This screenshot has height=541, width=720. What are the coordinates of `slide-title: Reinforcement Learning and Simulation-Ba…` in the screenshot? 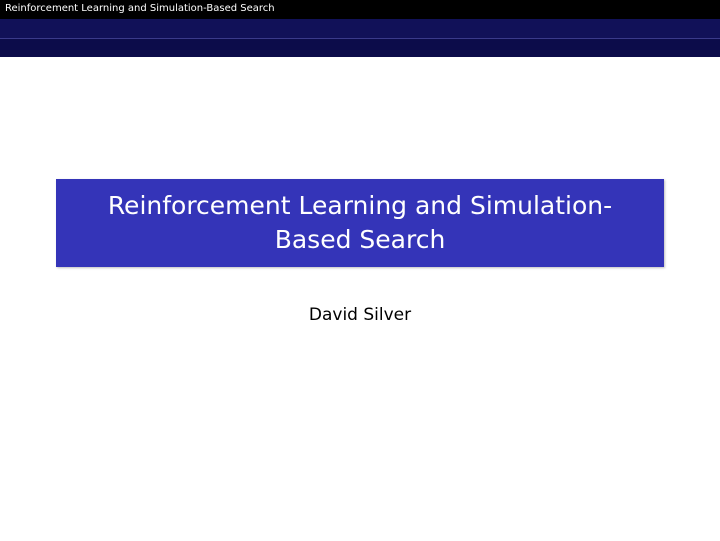 It's located at (360, 222).